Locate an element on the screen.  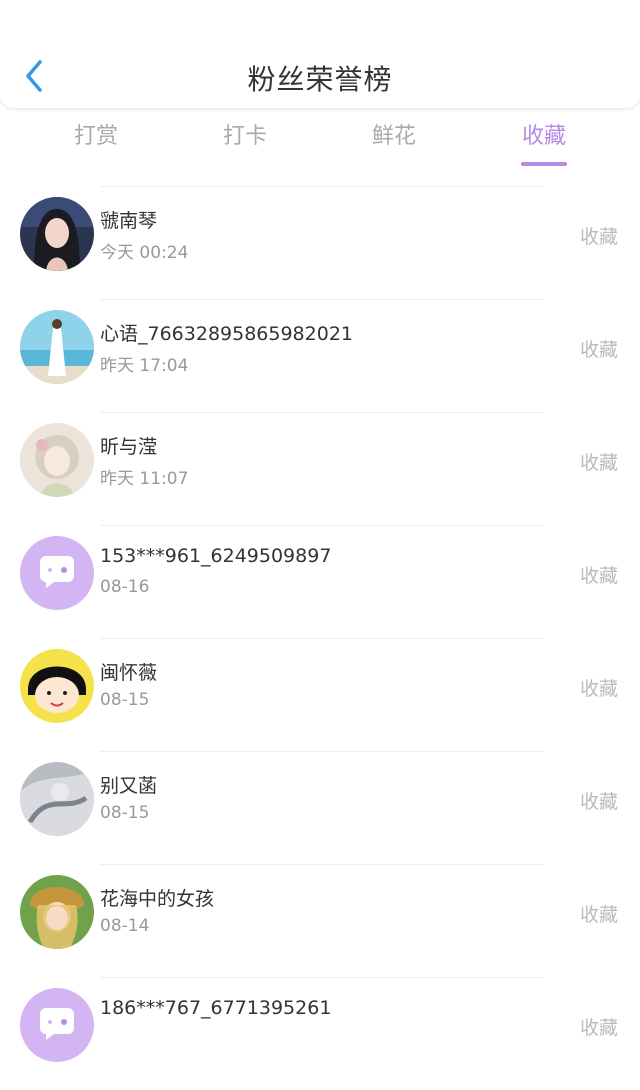
header: 粉丝荣誉榜 is located at coordinates (320, 54).